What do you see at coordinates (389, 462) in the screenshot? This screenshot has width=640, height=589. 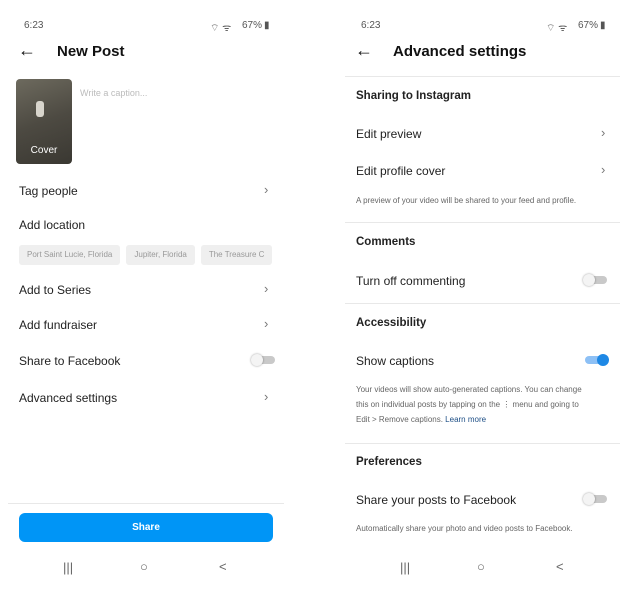 I see `preferences-section-title: Preferences` at bounding box center [389, 462].